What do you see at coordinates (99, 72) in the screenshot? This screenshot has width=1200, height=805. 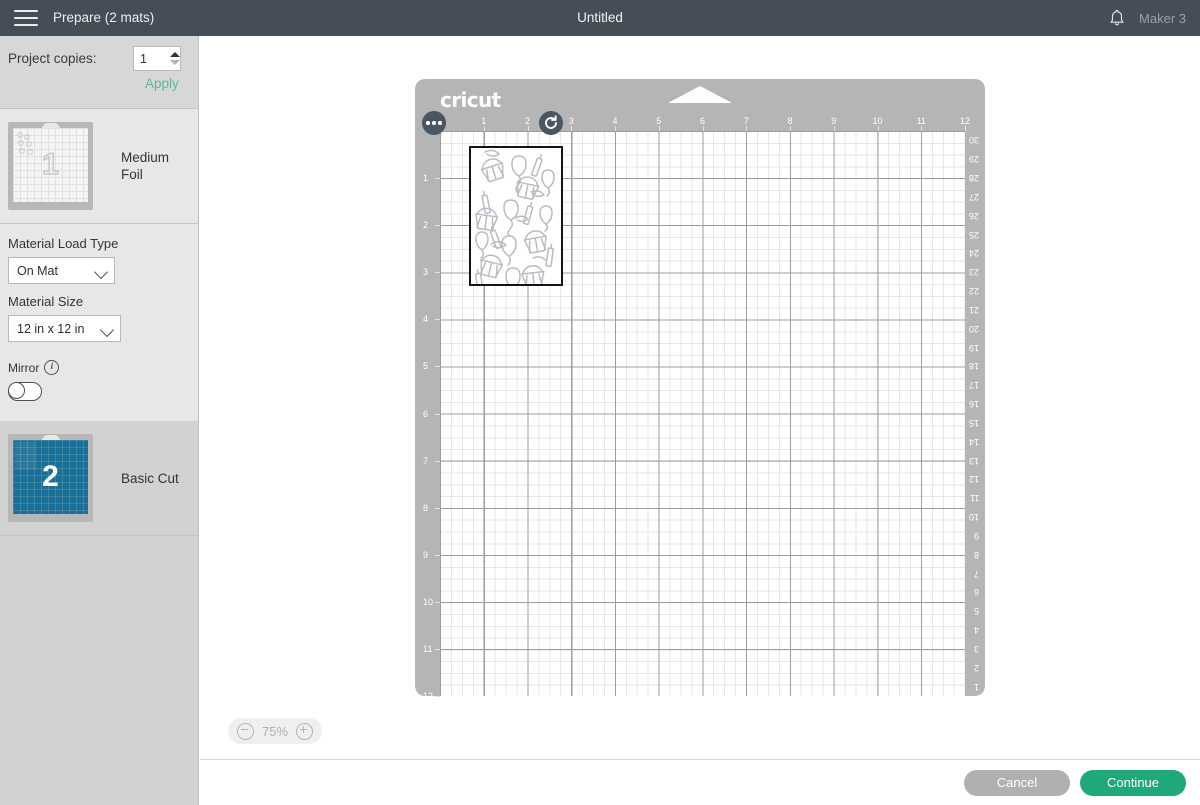 I see `project-copies-panel: Project copies: Apply` at bounding box center [99, 72].